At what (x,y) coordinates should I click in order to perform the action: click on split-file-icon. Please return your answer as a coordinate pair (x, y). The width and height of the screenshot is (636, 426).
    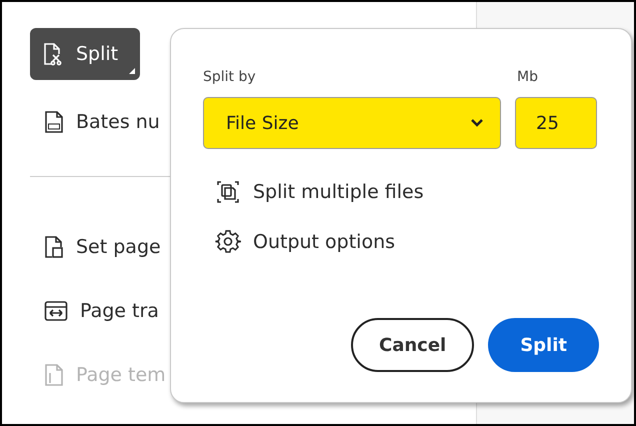
    Looking at the image, I should click on (53, 54).